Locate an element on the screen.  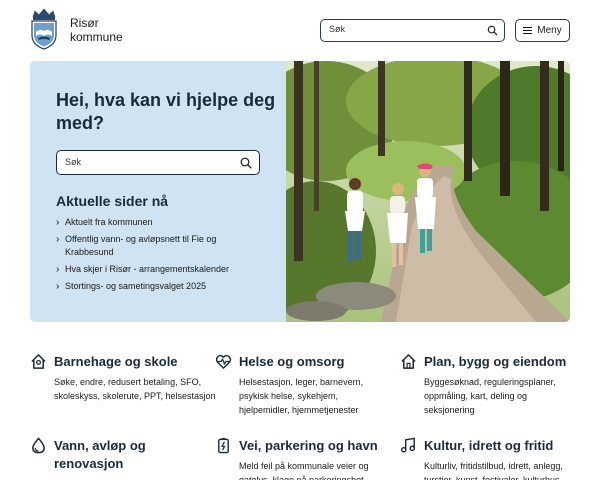
hero-title: Hei, hva kan vi hjelpe deg med? is located at coordinates (166, 111).